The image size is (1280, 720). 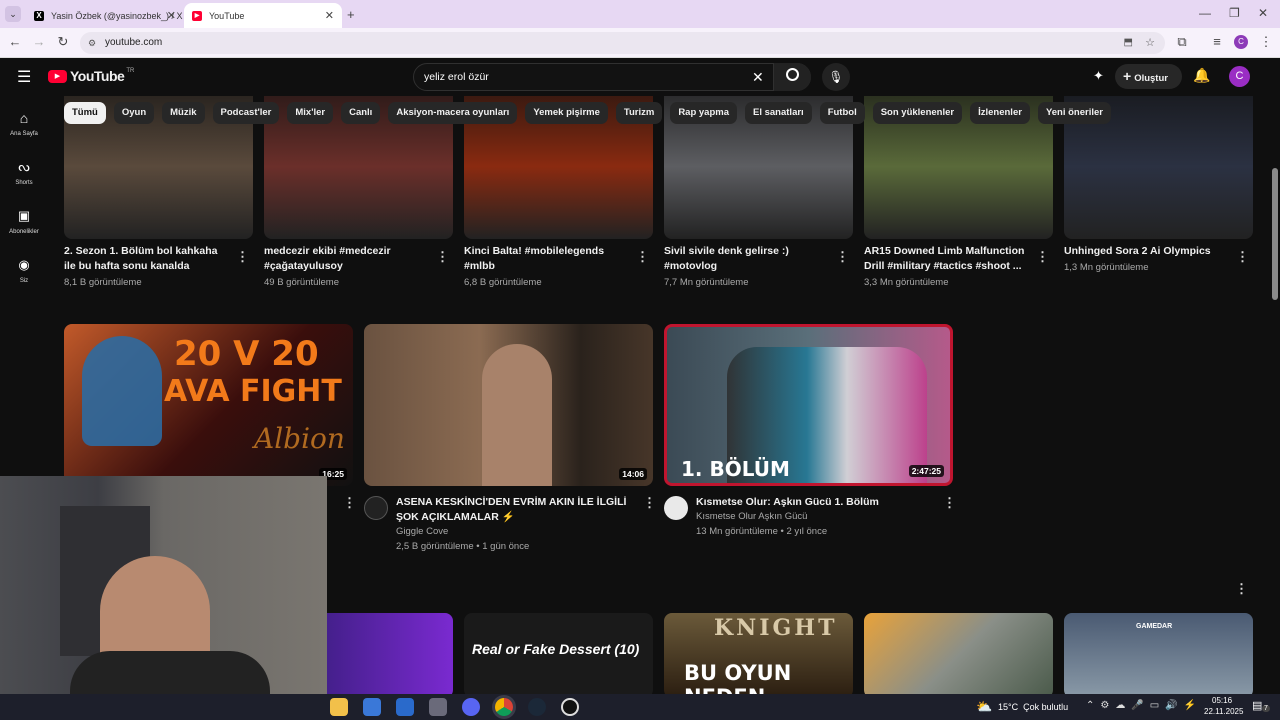 What do you see at coordinates (453, 113) in the screenshot?
I see `filter-chip: Aksiyon-macera oyunları` at bounding box center [453, 113].